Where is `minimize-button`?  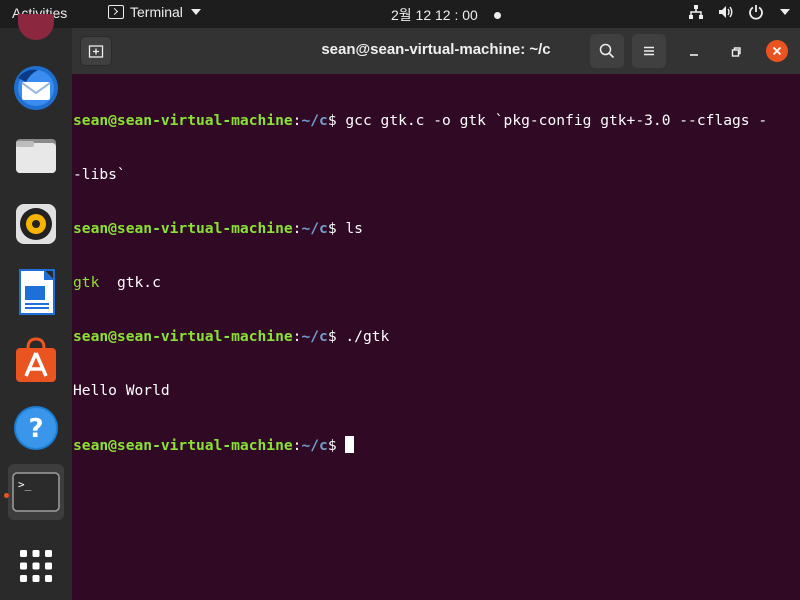
minimize-button is located at coordinates (694, 52).